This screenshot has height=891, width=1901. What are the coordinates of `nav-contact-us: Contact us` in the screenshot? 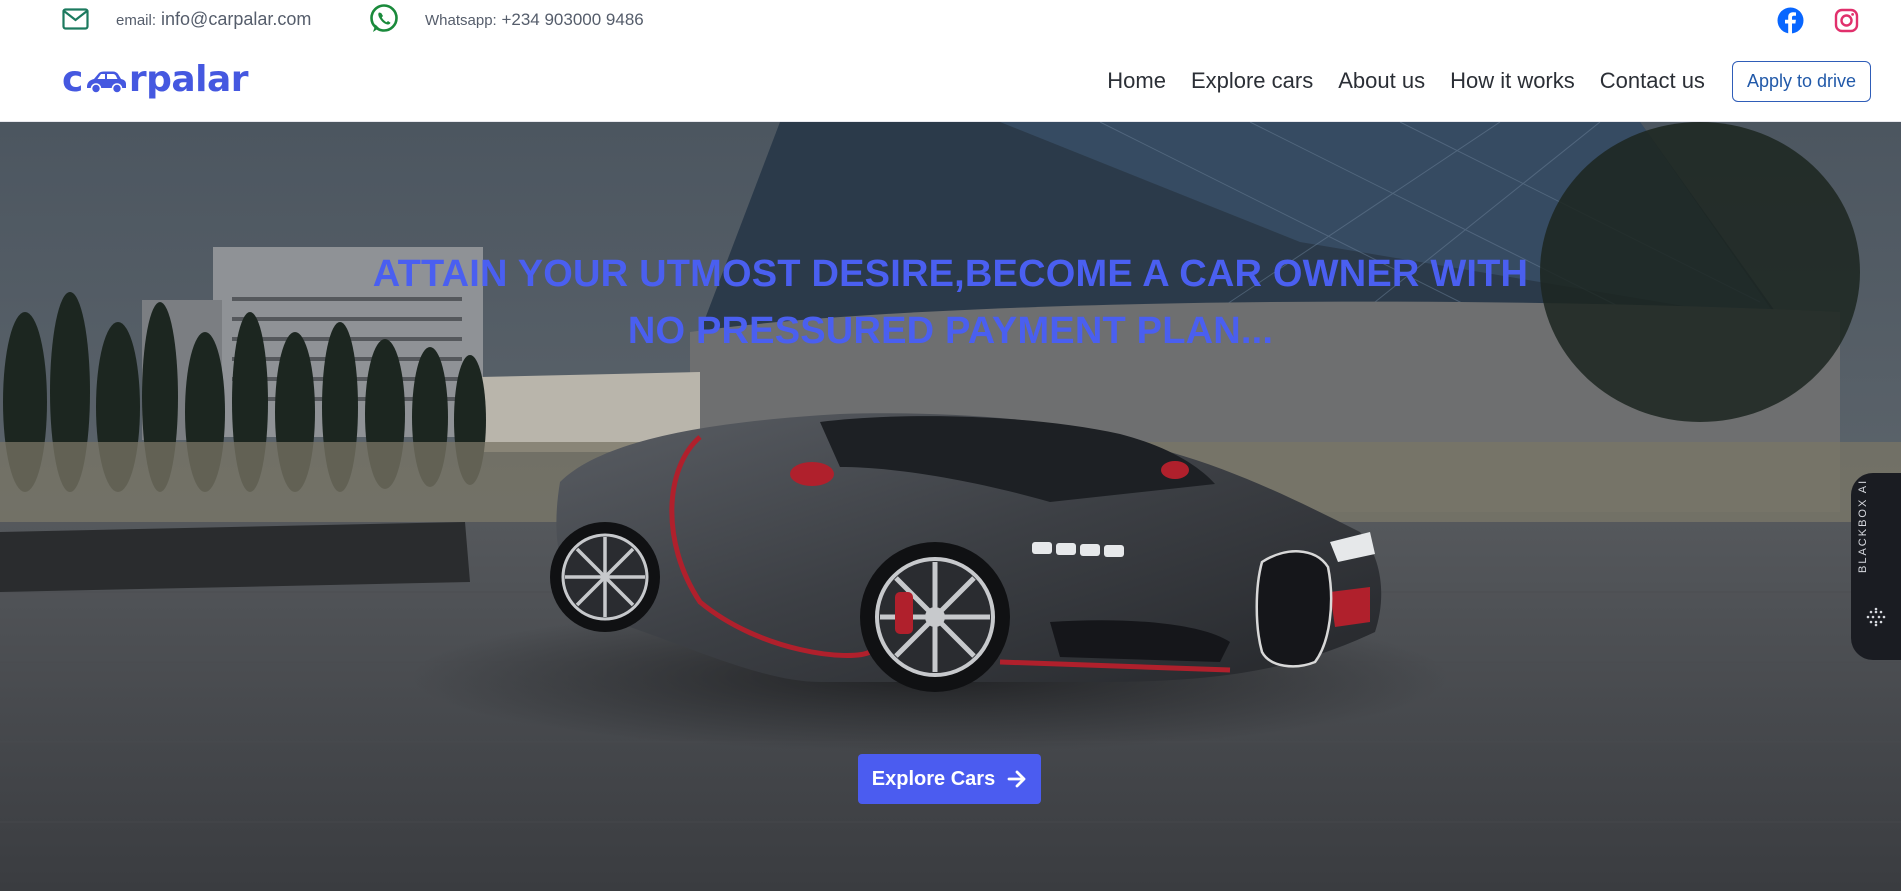 It's located at (1652, 81).